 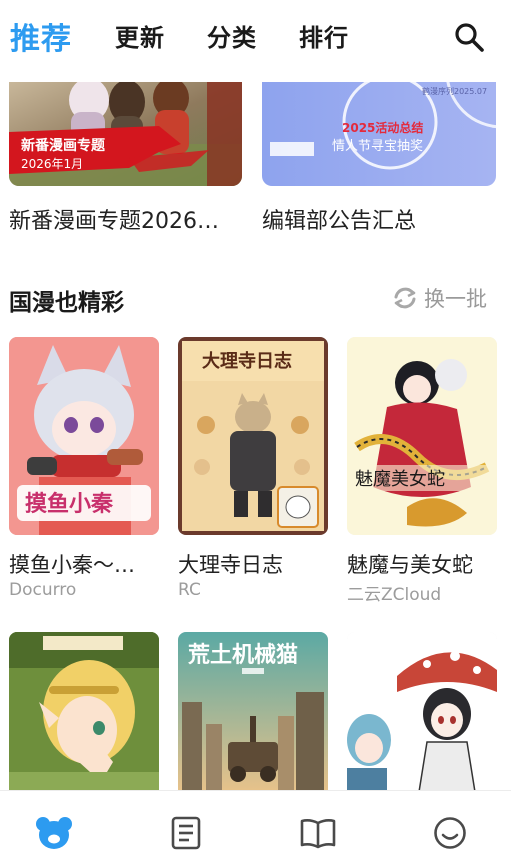 I want to click on comic-card: 荒土机械猫, so click(x=253, y=712).